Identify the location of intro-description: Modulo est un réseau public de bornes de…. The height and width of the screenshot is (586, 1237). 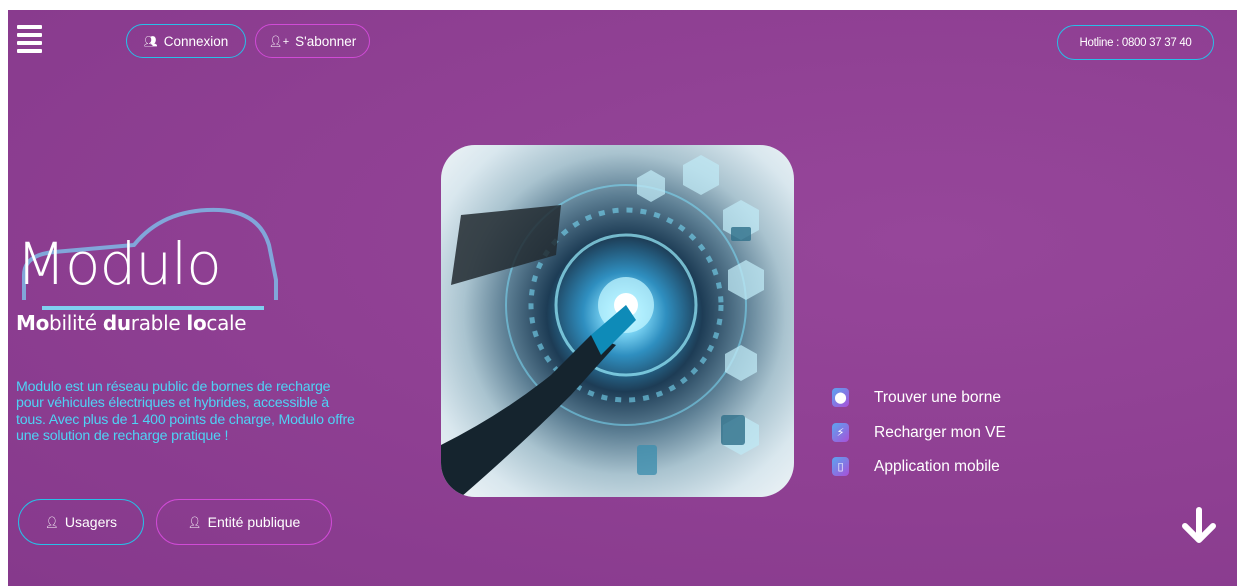
(185, 411).